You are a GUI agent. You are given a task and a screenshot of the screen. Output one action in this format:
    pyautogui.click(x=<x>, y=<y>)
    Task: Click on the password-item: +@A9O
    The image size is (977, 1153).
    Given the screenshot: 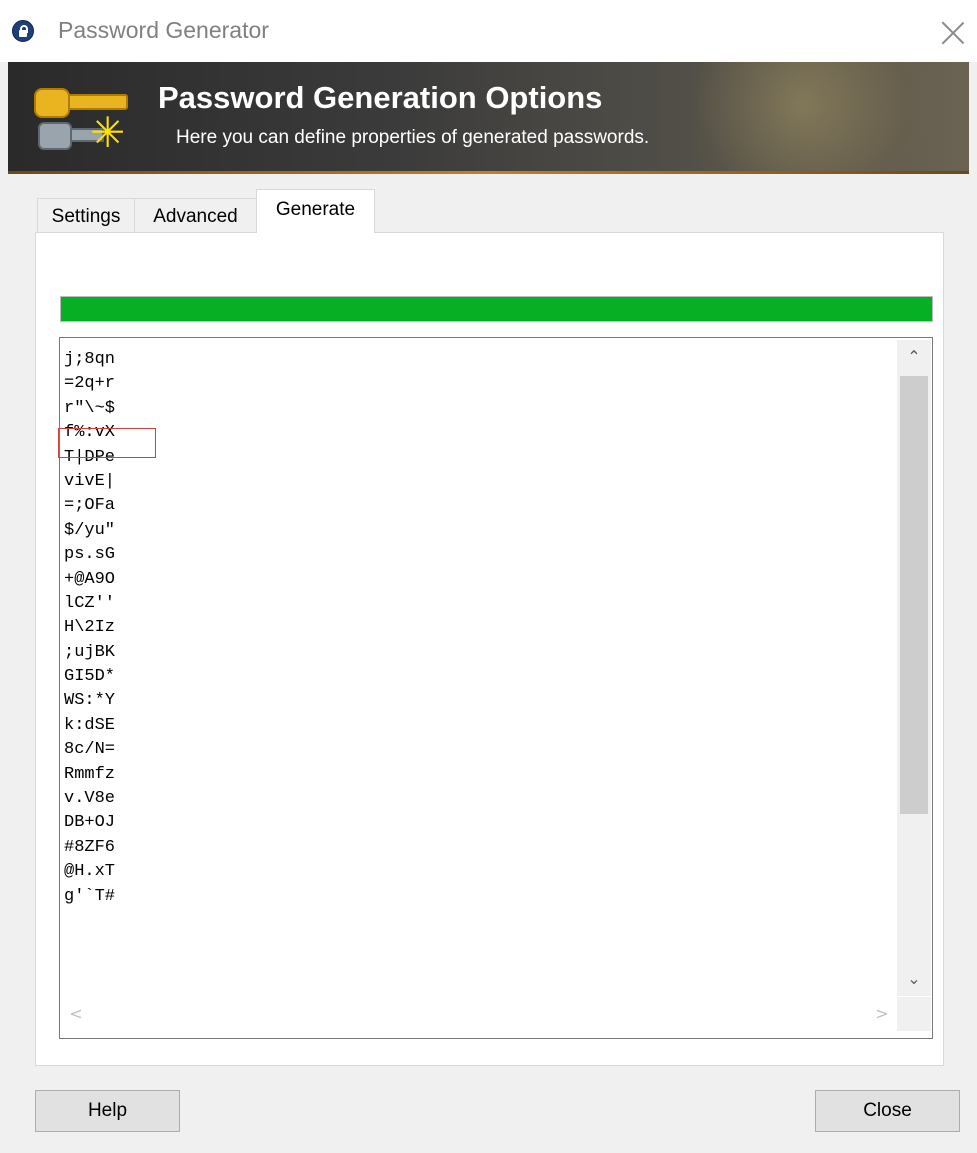 What is the action you would take?
    pyautogui.click(x=90, y=579)
    